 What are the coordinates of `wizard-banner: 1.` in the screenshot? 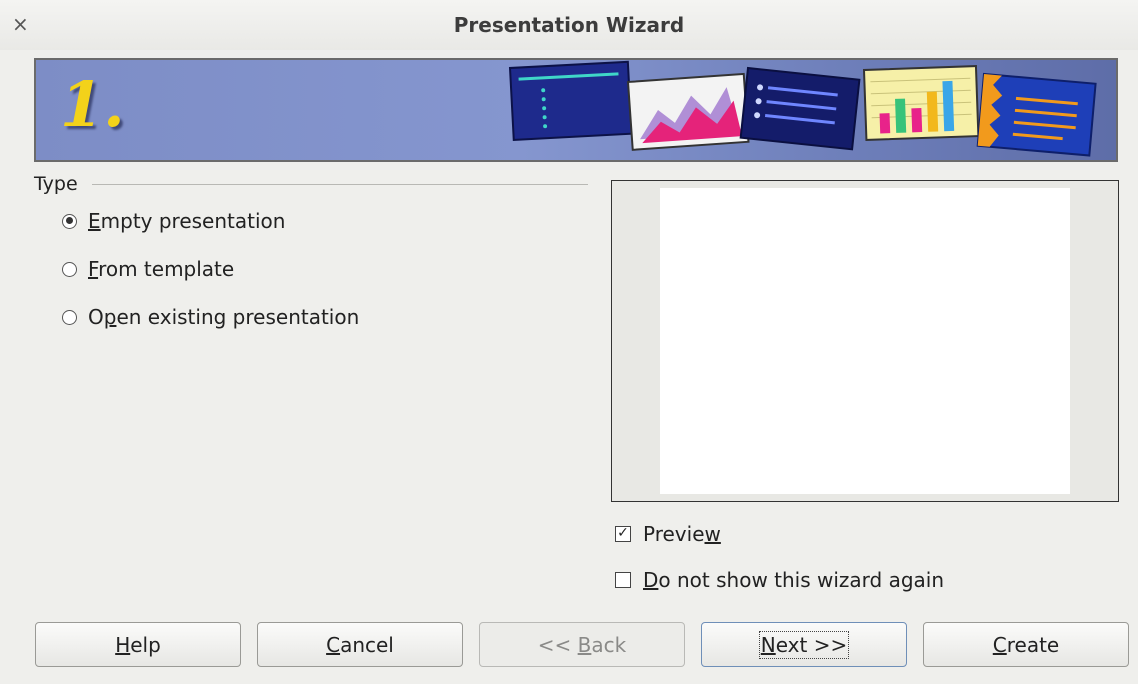 It's located at (576, 110).